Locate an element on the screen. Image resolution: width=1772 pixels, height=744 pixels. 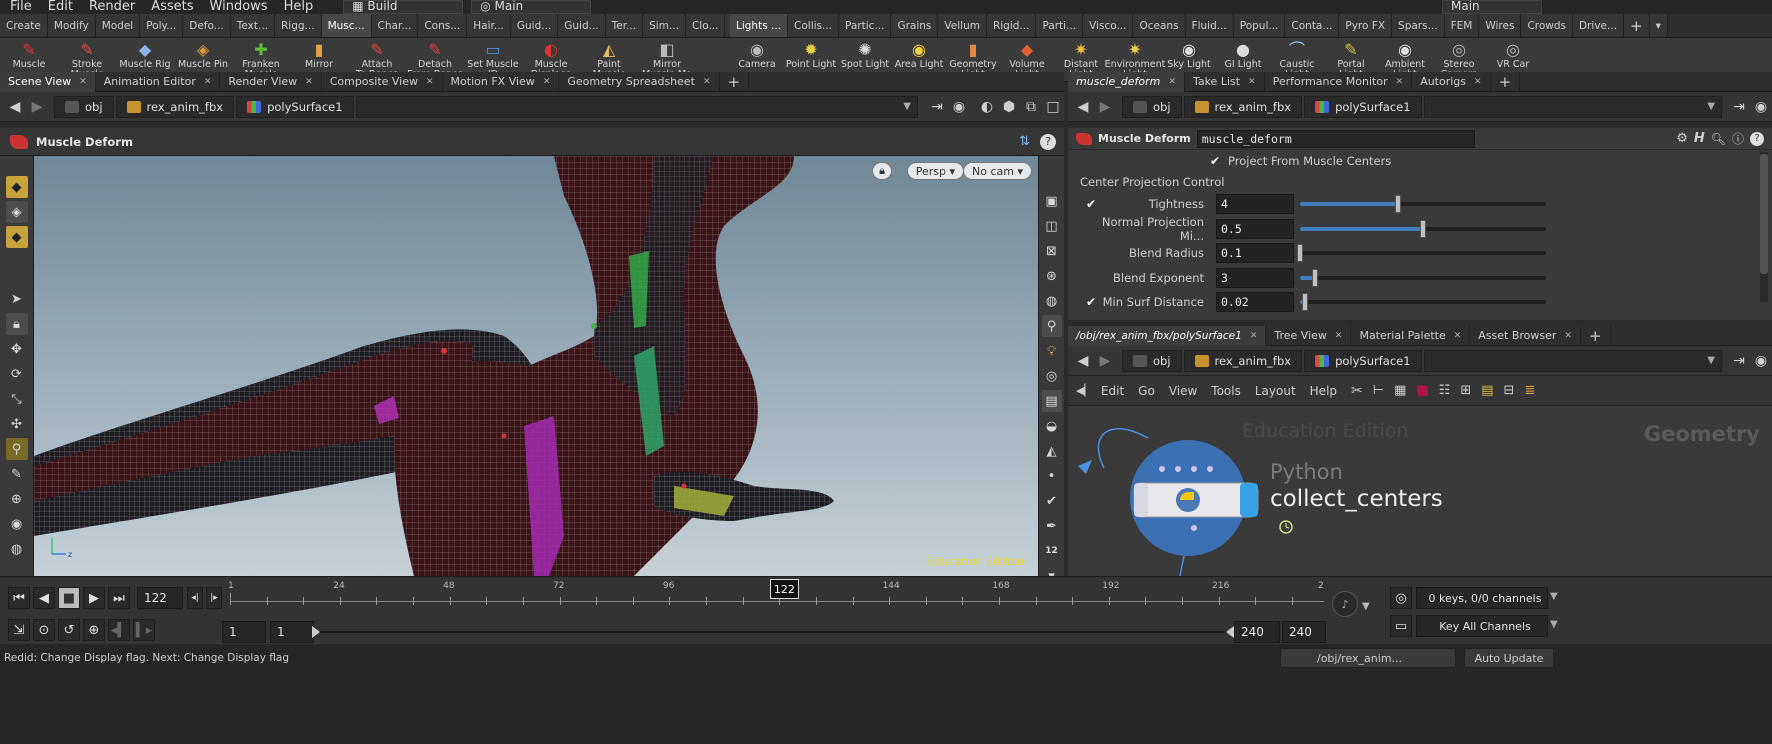
wireframe-icon: ◍ is located at coordinates (1052, 301).